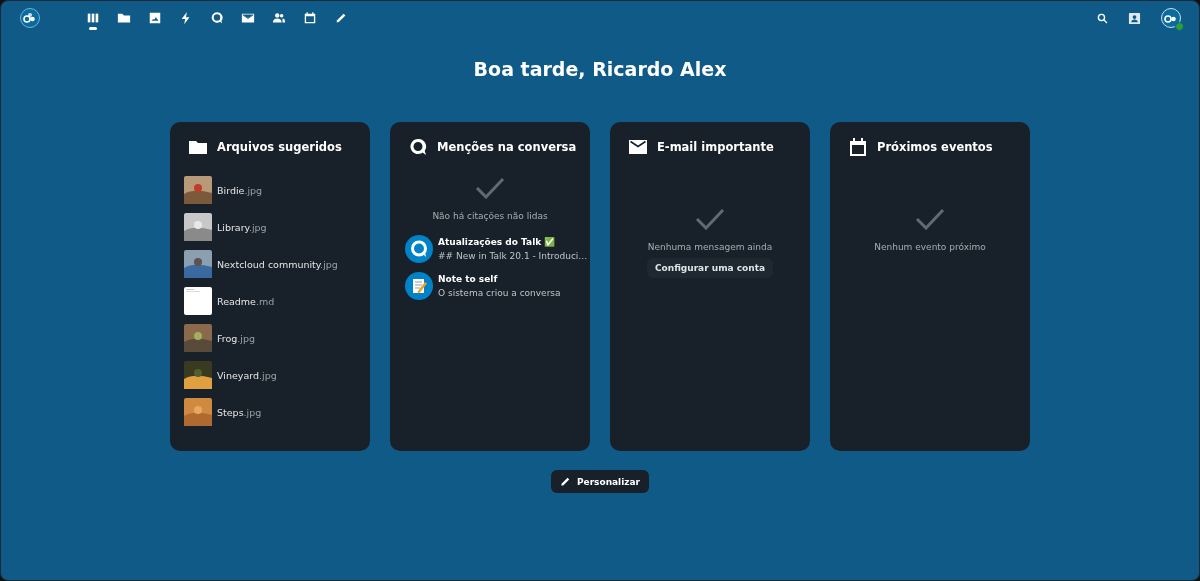 The image size is (1200, 581). What do you see at coordinates (30, 18) in the screenshot?
I see `logo-icon` at bounding box center [30, 18].